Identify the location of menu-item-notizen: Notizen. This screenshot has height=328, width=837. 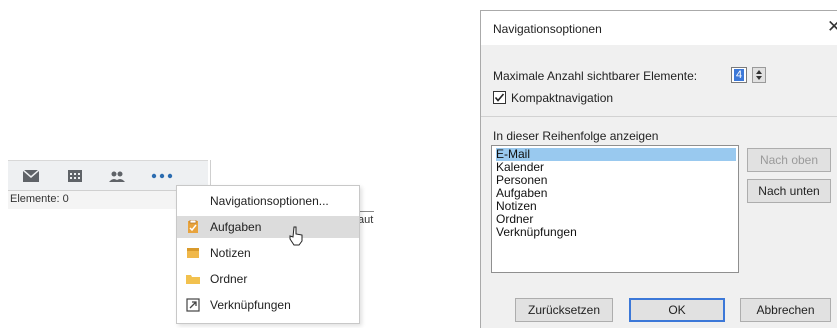
(268, 253).